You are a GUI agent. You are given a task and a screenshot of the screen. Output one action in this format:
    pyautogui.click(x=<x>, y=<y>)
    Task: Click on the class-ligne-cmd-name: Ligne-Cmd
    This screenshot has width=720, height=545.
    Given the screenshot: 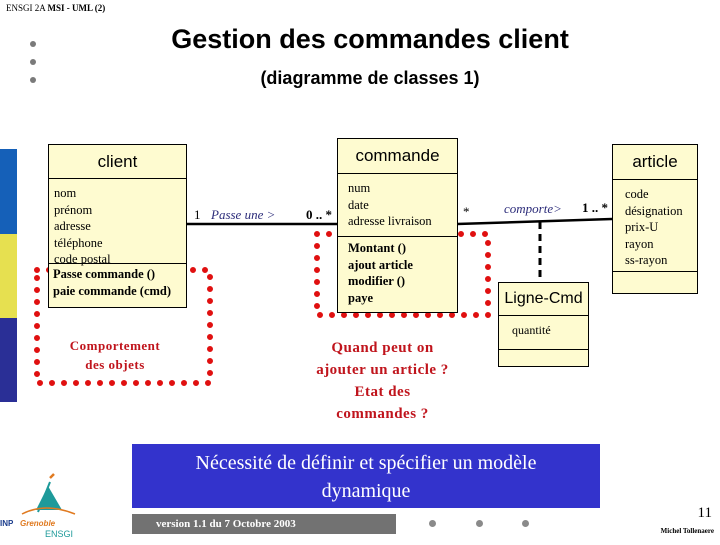 What is the action you would take?
    pyautogui.click(x=543, y=299)
    